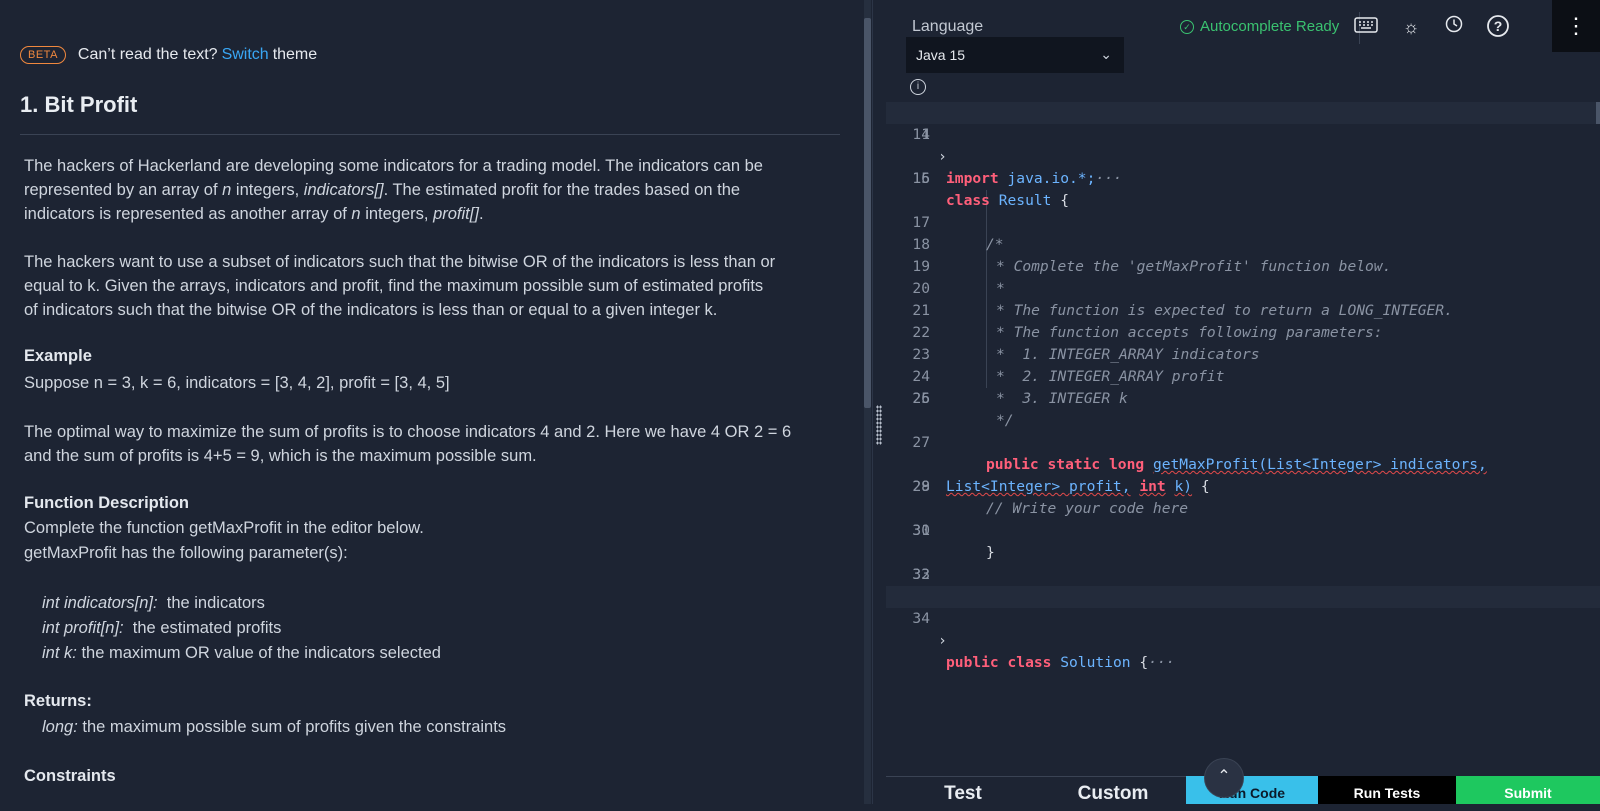 This screenshot has width=1600, height=811. Describe the element at coordinates (921, 134) in the screenshot. I see `line-number: 14` at that location.